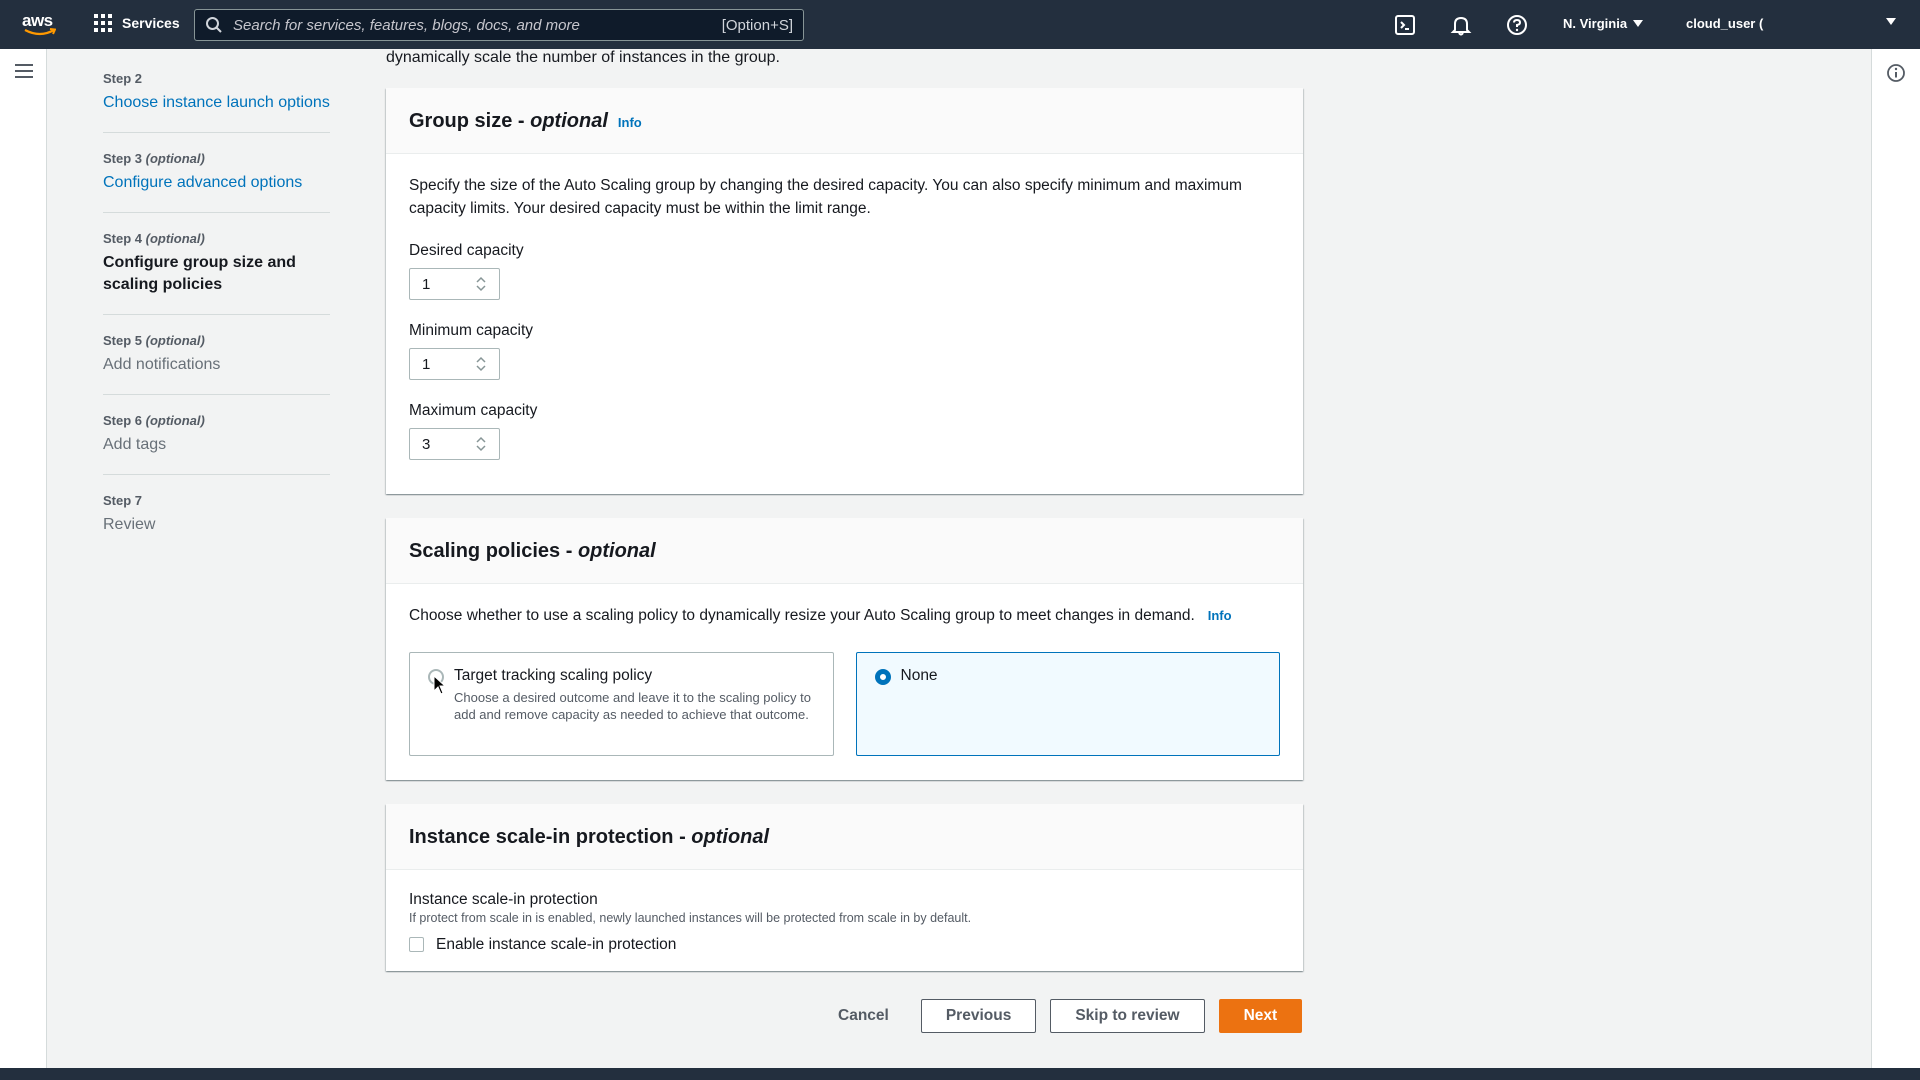  What do you see at coordinates (553, 675) in the screenshot?
I see `target-tracking-title: Target tracking scaling policy` at bounding box center [553, 675].